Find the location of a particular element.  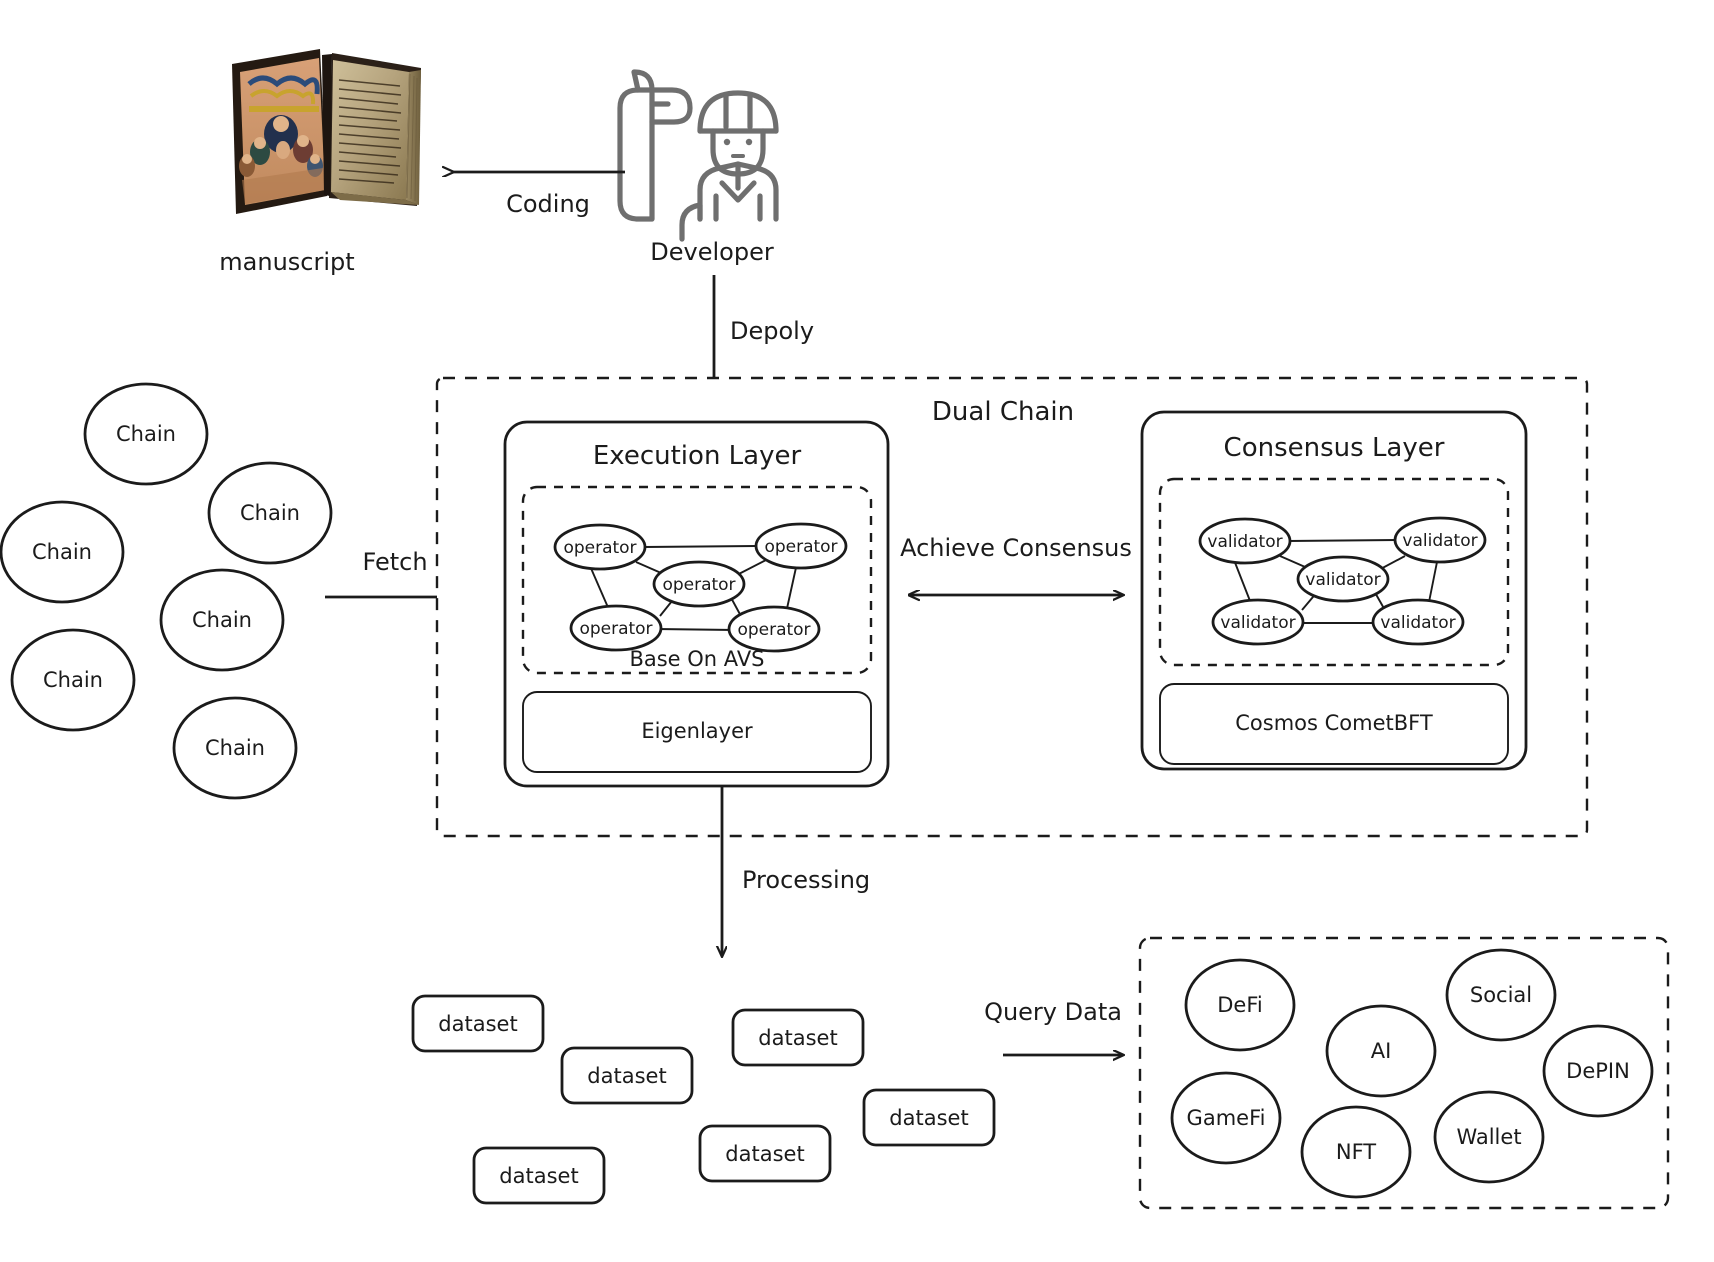

application-label: DePIN is located at coordinates (1598, 1071).